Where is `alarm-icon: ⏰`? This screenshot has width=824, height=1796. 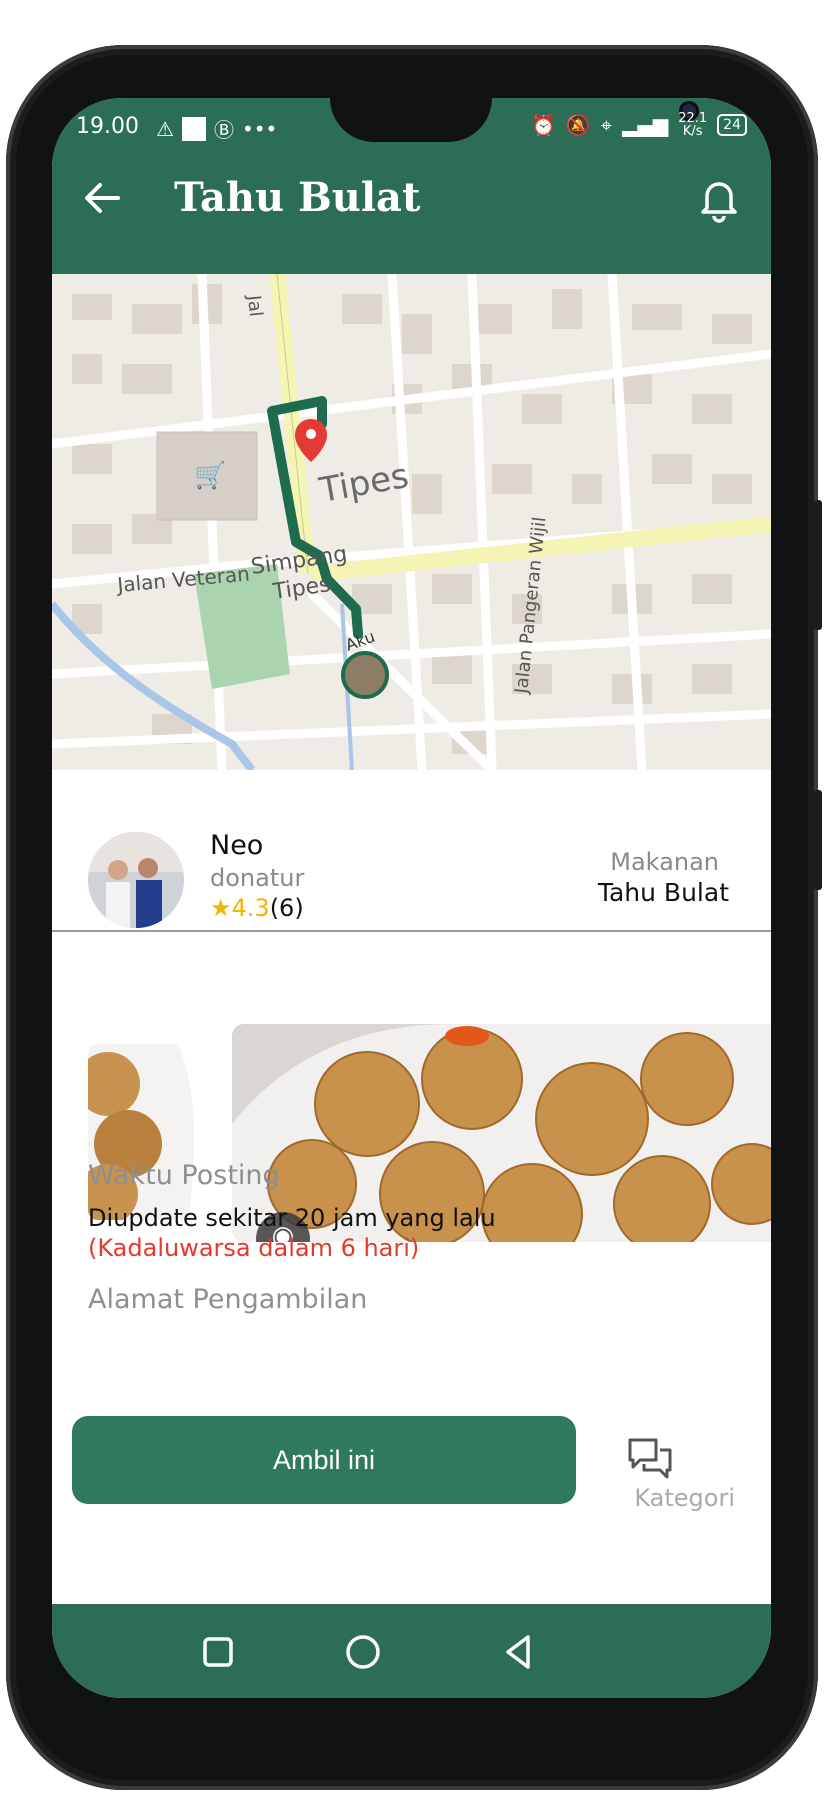
alarm-icon: ⏰ is located at coordinates (543, 125).